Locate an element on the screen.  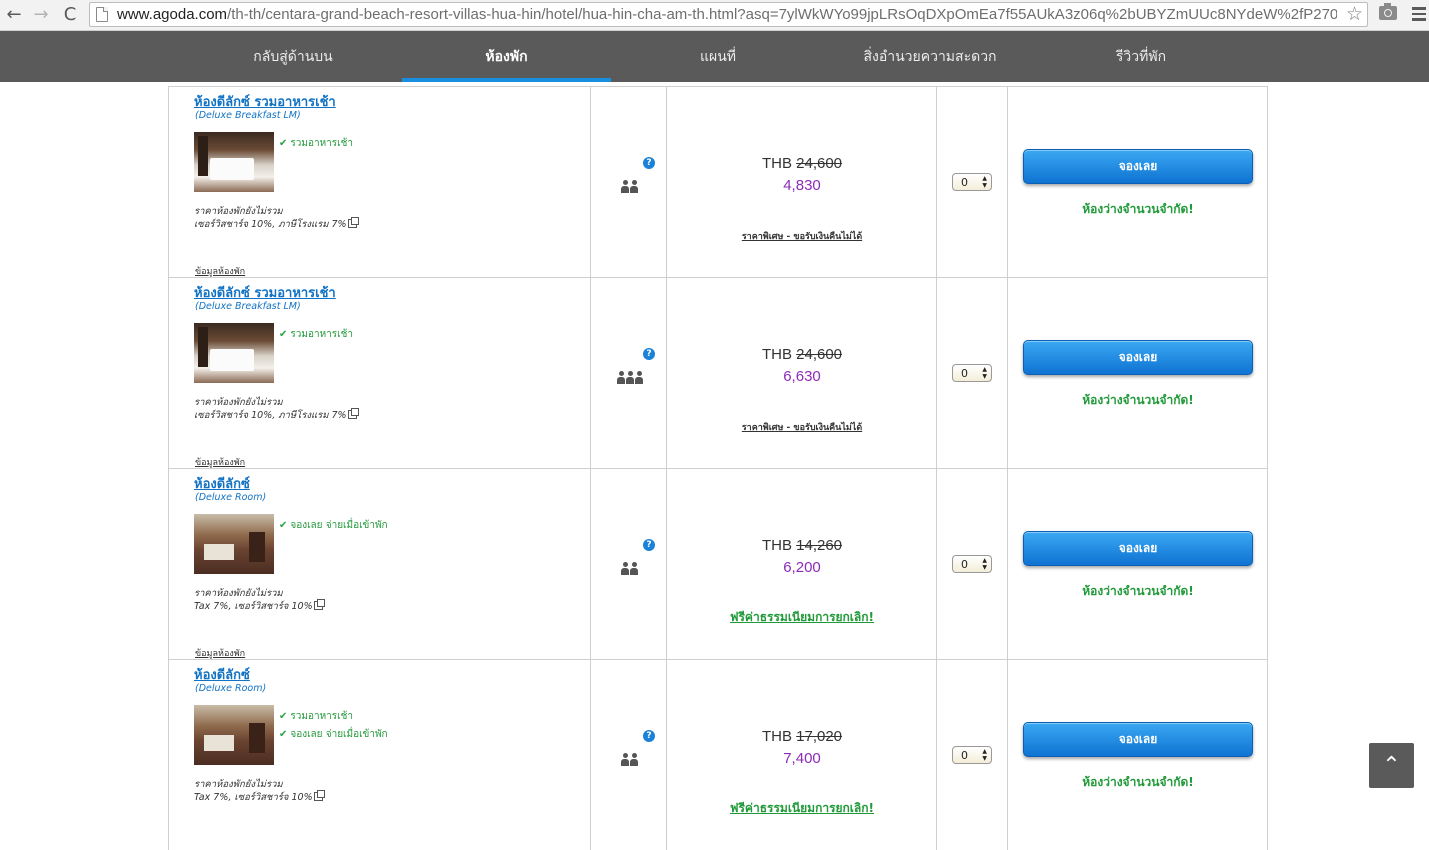
discount-price: 7,400 is located at coordinates (802, 758).